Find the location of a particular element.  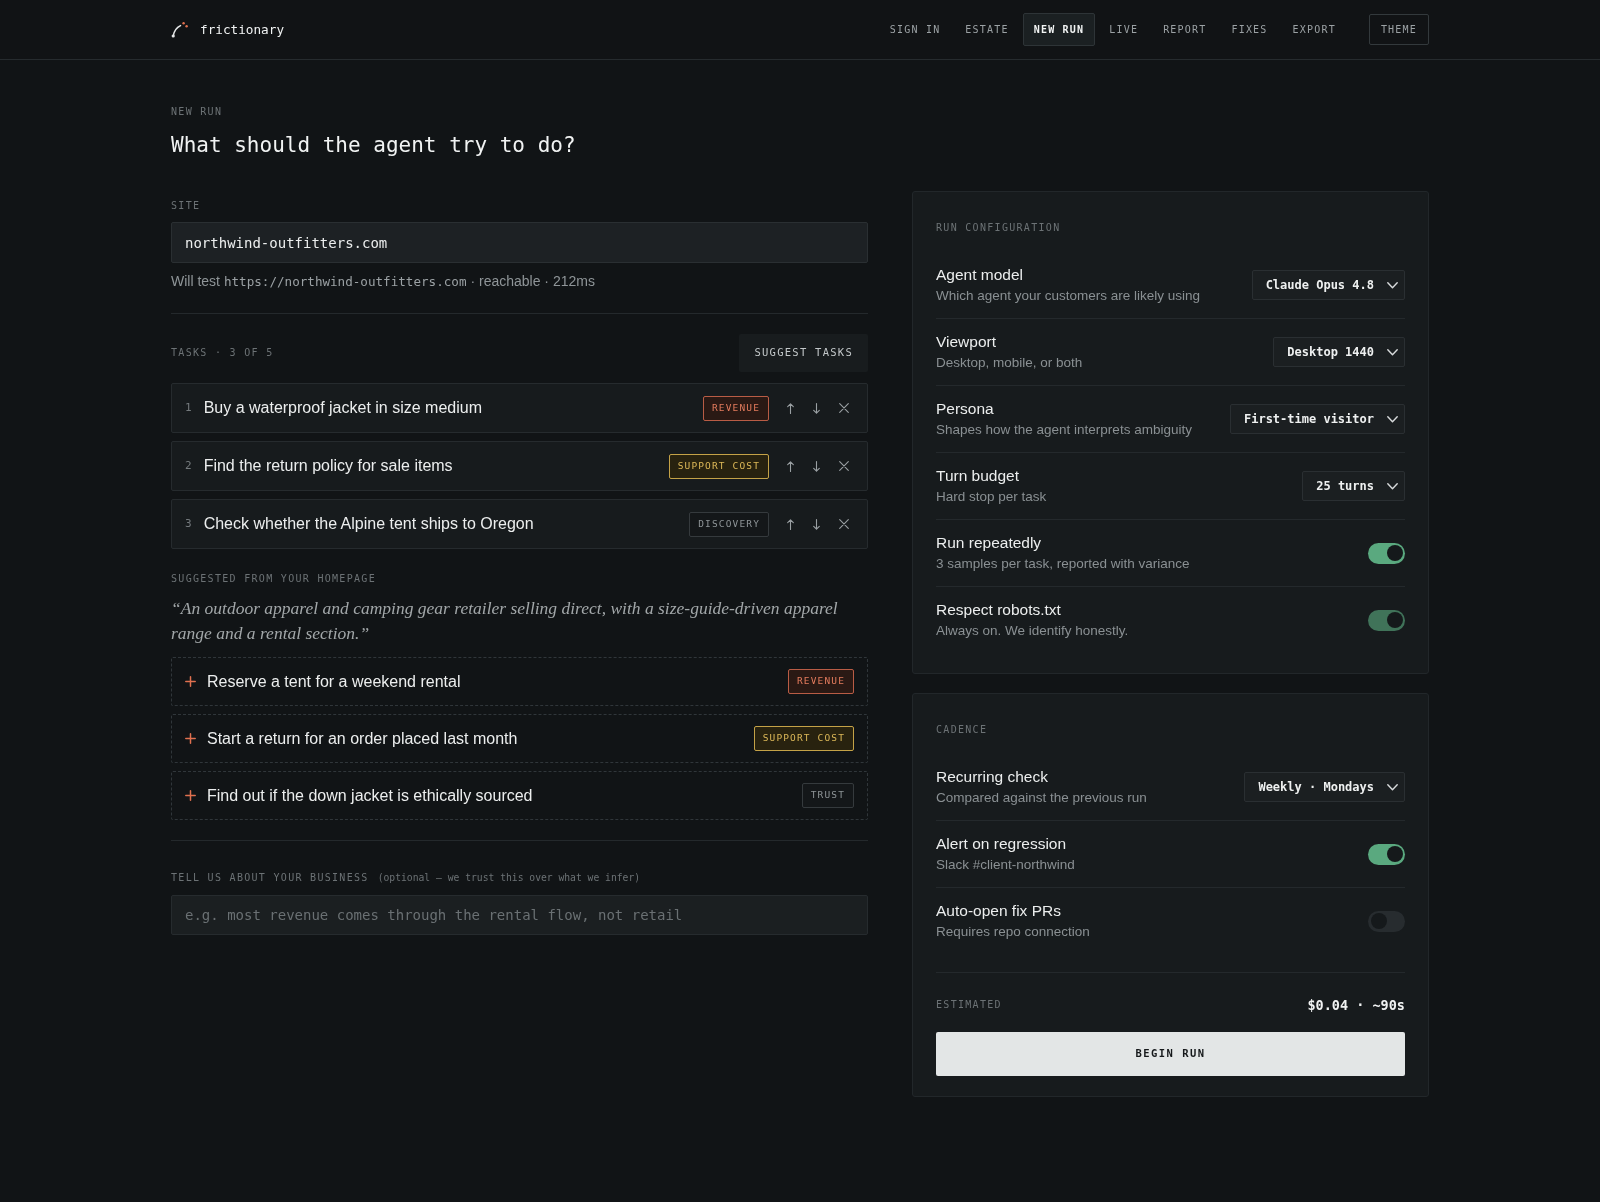

suggested-task-row: Find out if the down jacket is ethically sourced TRUST is located at coordinates (519, 795).